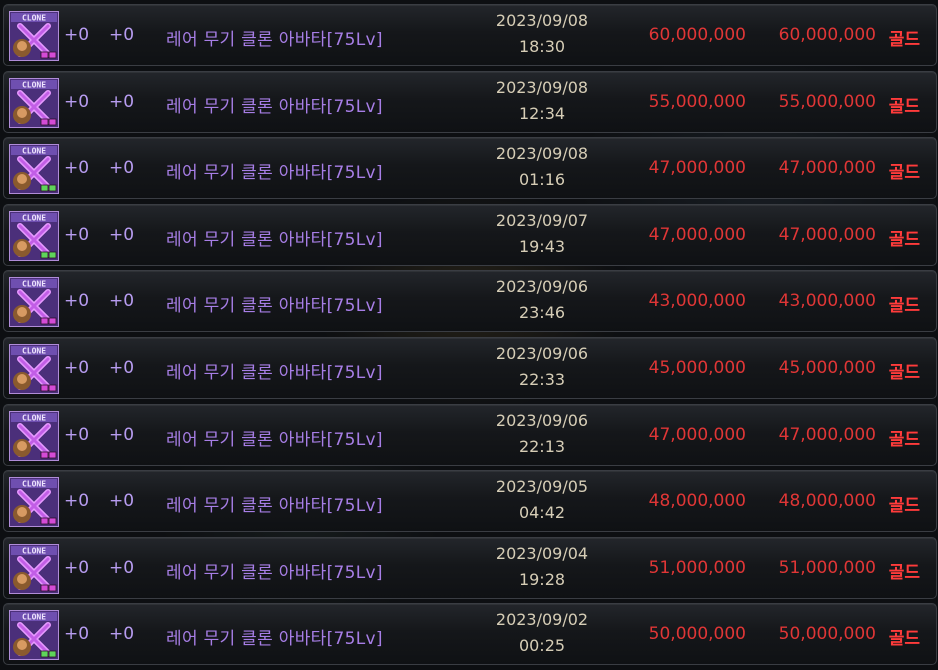 The image size is (938, 670). What do you see at coordinates (542, 553) in the screenshot?
I see `sale-date: 2023/09/04` at bounding box center [542, 553].